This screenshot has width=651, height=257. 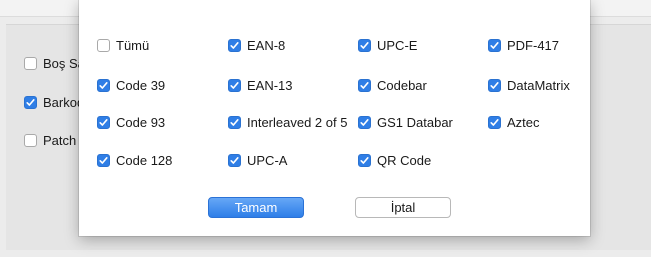 I want to click on barcode-option-code-93: Code 93, so click(x=131, y=122).